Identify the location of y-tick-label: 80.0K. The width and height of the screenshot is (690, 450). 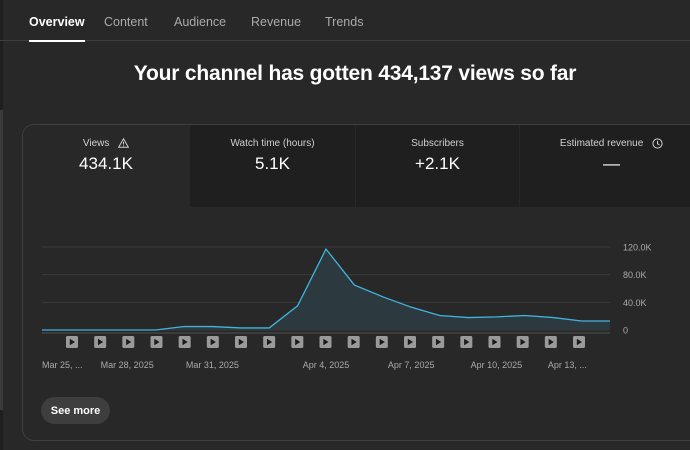
(635, 275).